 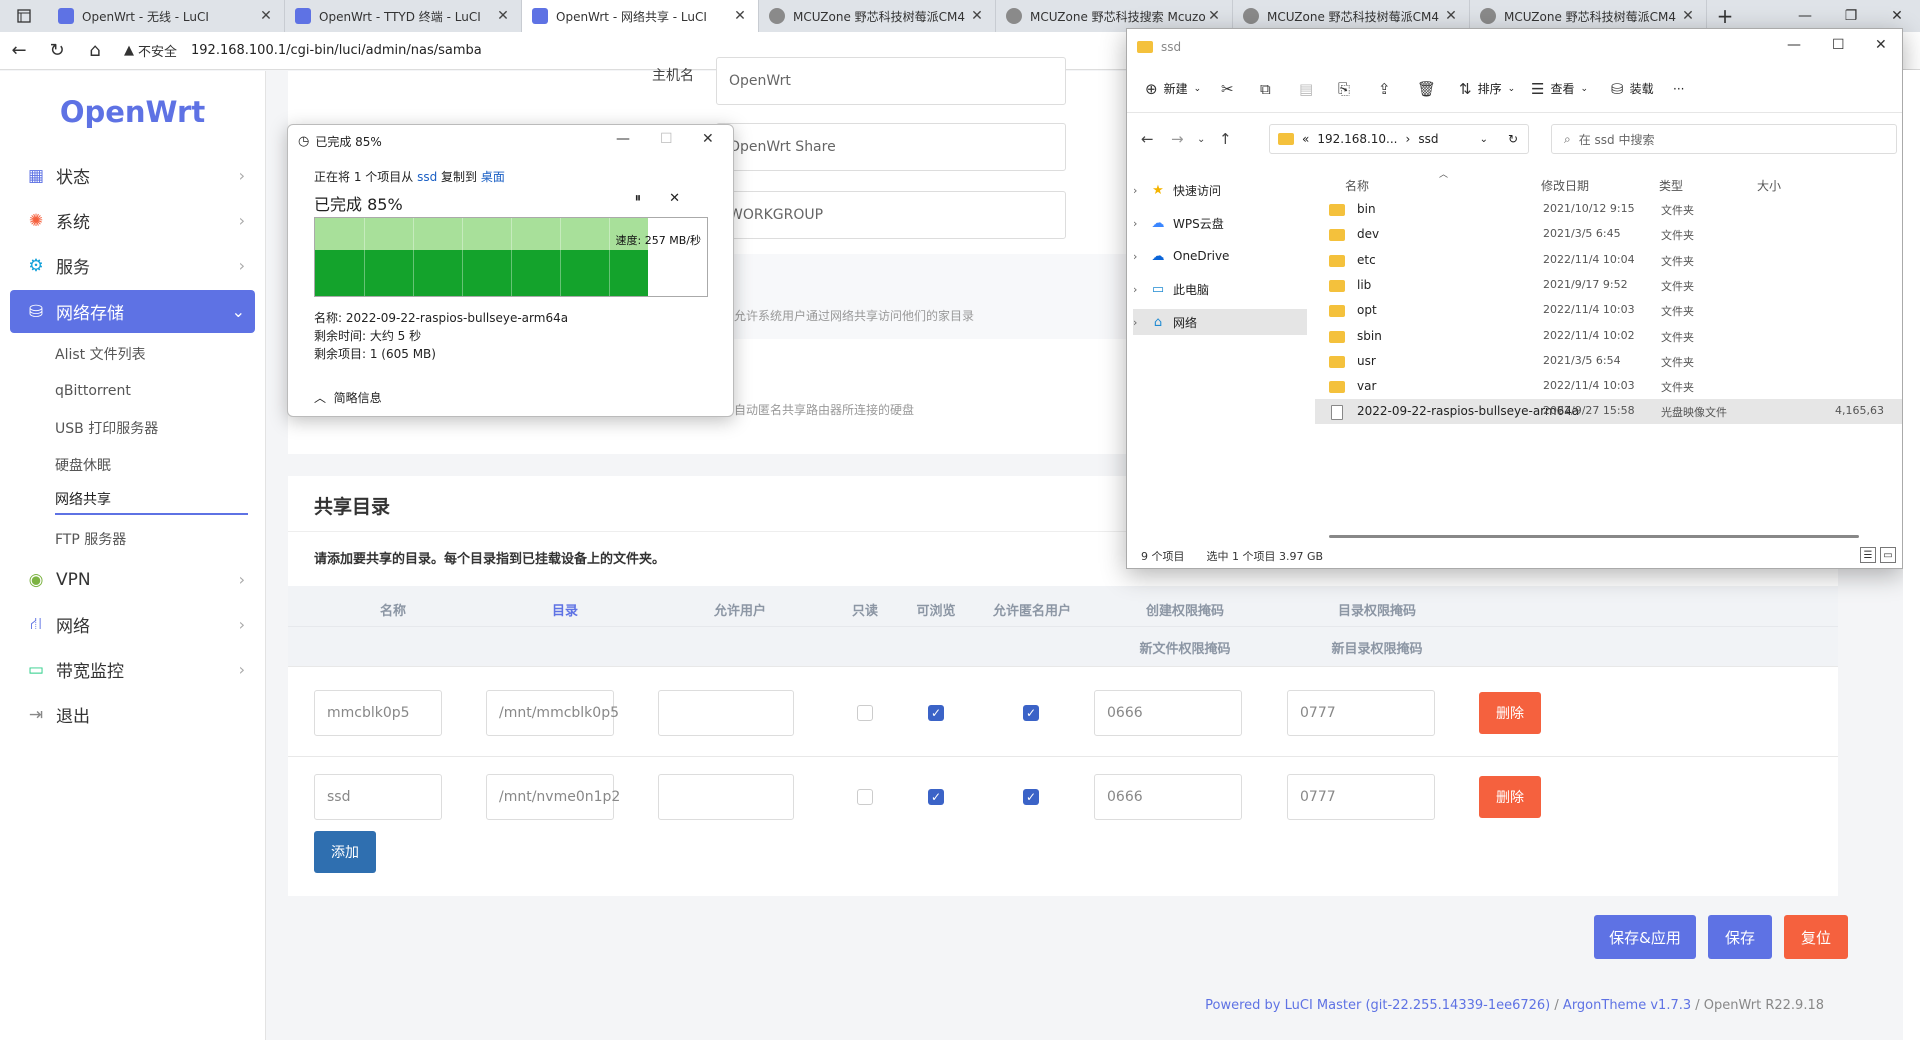 I want to click on nav-item: › ☁ OneDrive, so click(x=1220, y=256).